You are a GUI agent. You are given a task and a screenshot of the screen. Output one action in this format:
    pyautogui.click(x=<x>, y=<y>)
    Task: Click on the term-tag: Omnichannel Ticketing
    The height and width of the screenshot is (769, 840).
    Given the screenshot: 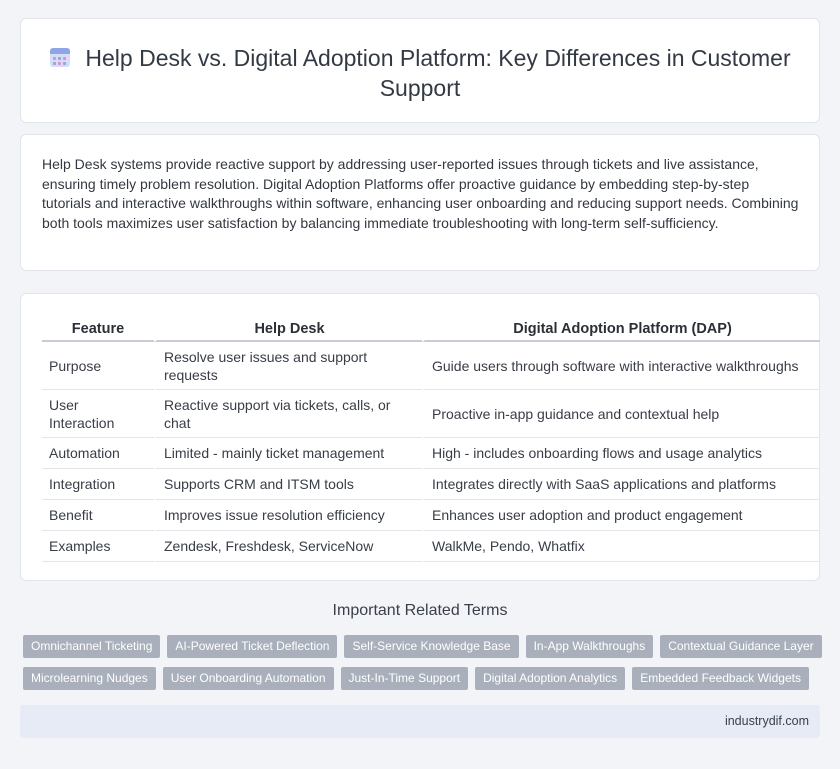 What is the action you would take?
    pyautogui.click(x=92, y=646)
    